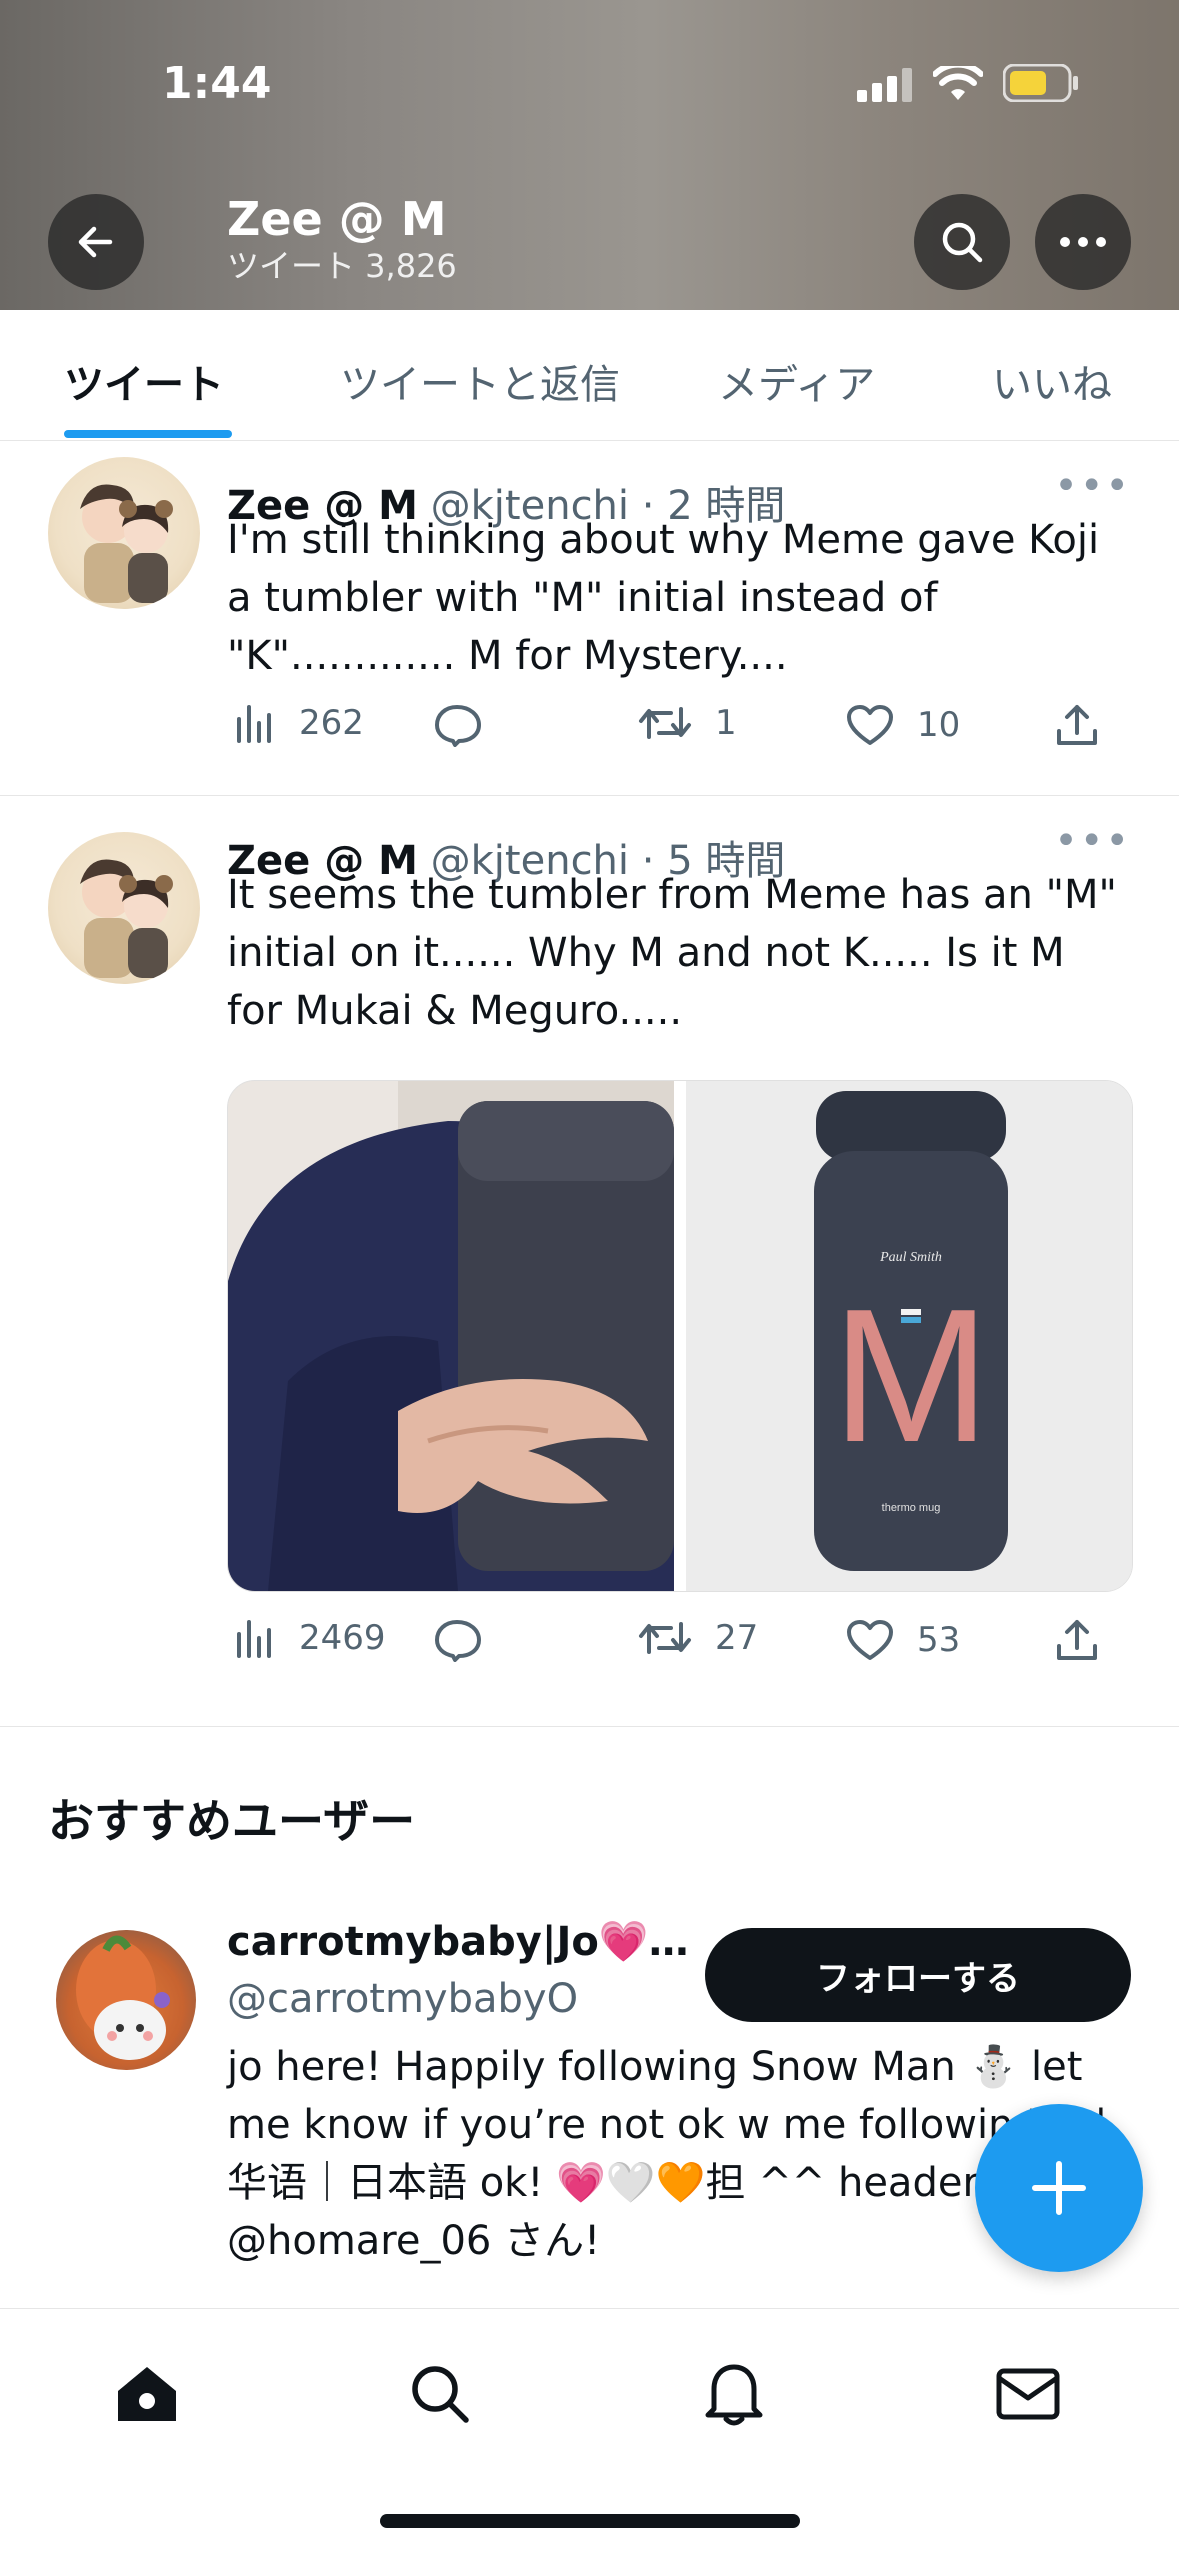 The height and width of the screenshot is (2557, 1179). I want to click on profile-name: Zee @ M, so click(337, 219).